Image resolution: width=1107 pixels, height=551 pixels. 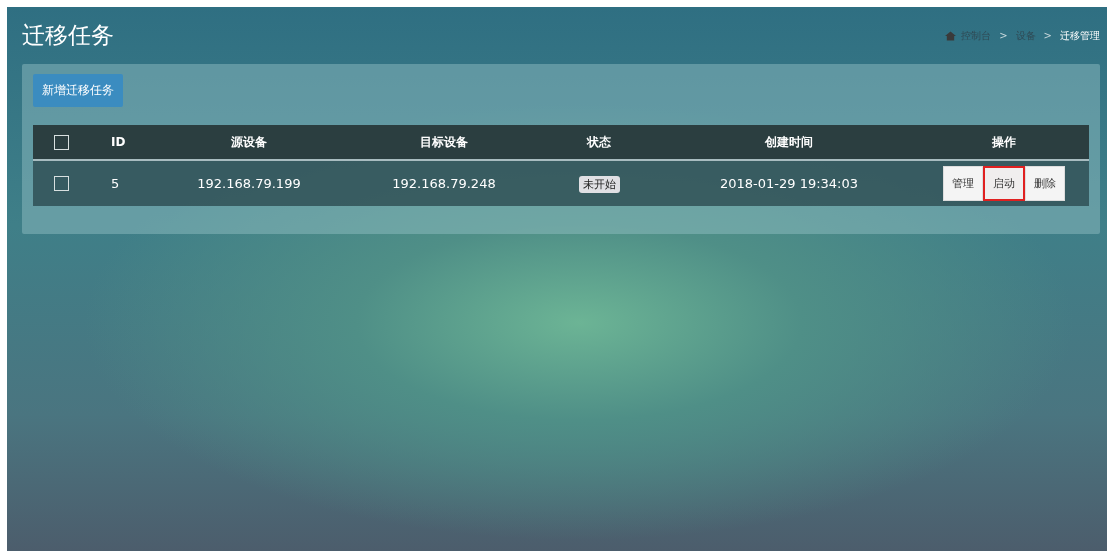 What do you see at coordinates (118, 142) in the screenshot?
I see `column-header: ID` at bounding box center [118, 142].